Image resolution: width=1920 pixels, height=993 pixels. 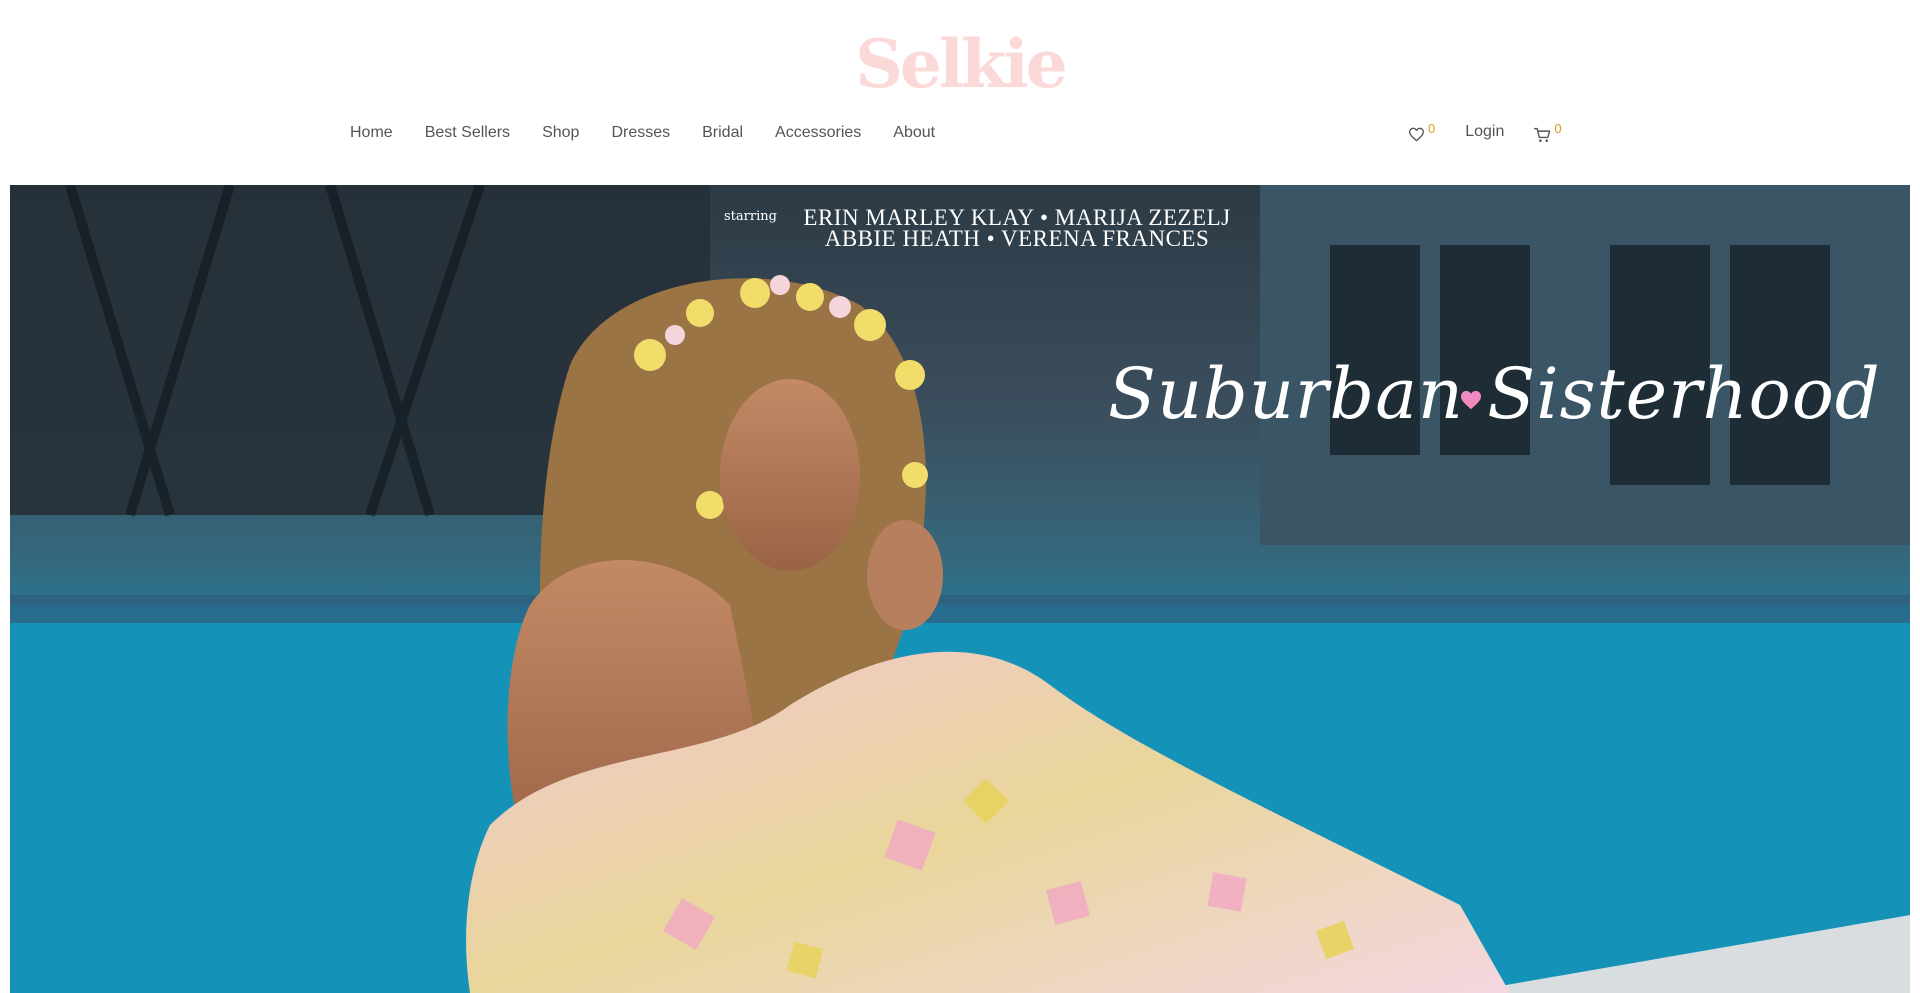 I want to click on cart-icon, so click(x=1542, y=134).